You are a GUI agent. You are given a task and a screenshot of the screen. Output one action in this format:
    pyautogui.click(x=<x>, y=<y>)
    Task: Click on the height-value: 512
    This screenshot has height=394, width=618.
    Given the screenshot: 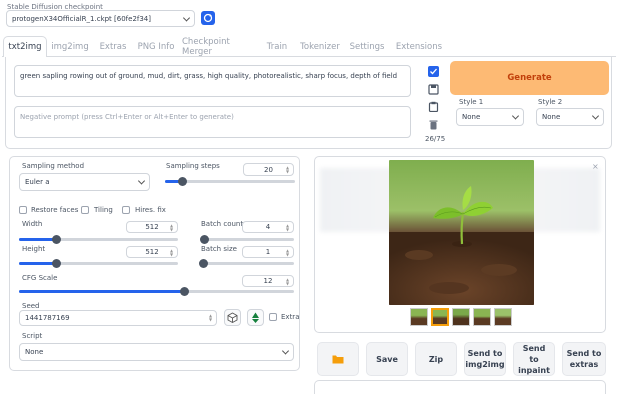 What is the action you would take?
    pyautogui.click(x=152, y=252)
    